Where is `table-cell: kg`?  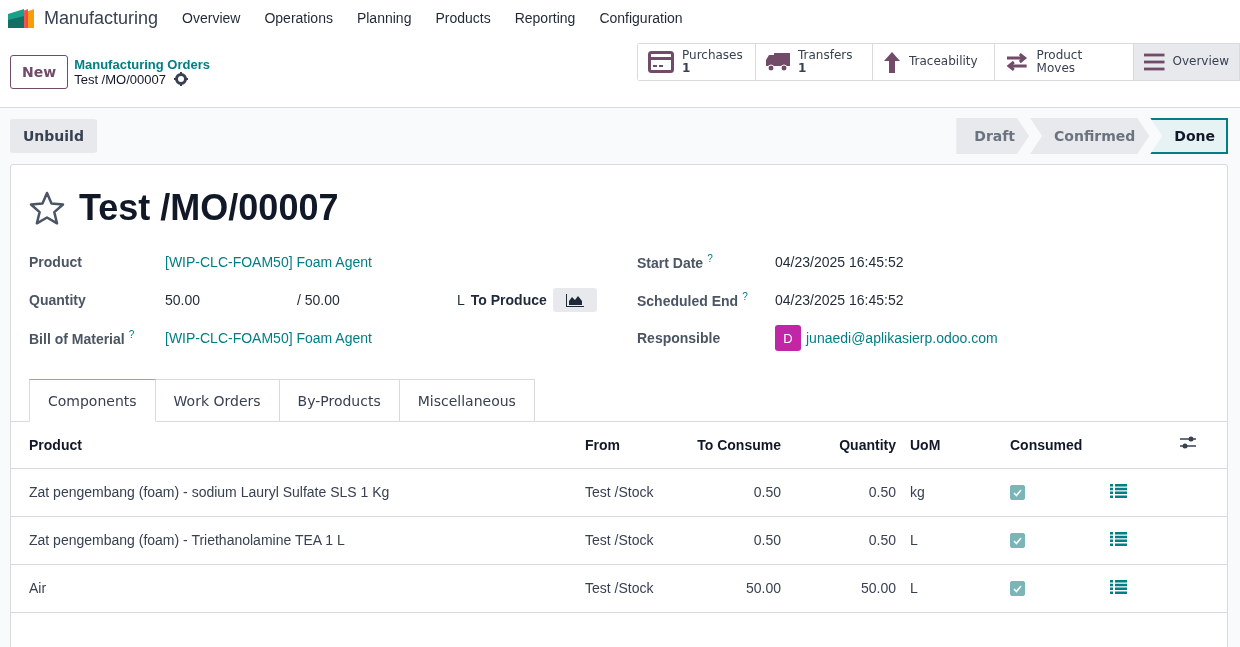 table-cell: kg is located at coordinates (956, 492).